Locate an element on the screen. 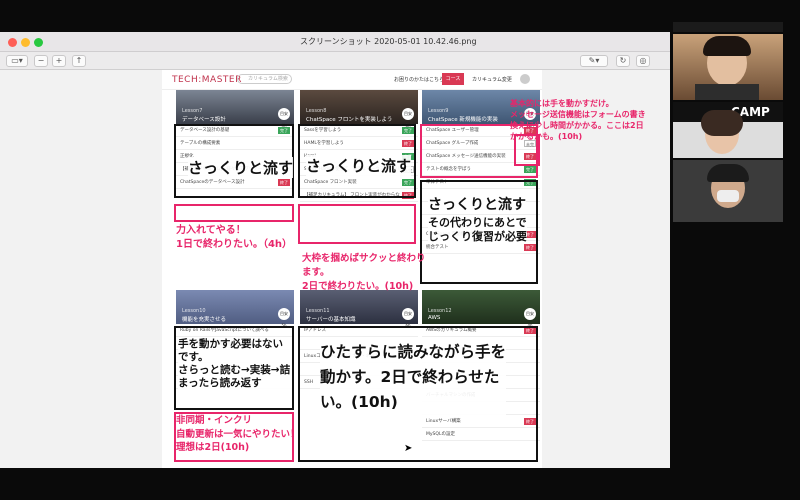 This screenshot has width=800, height=500. lesson-hours-badge: 目安 6h is located at coordinates (408, 318).